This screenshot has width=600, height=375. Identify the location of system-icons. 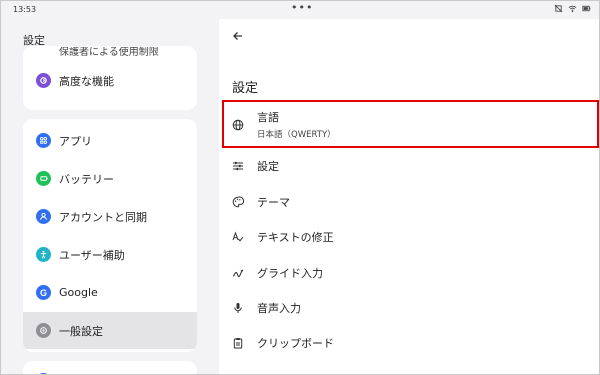
(572, 8).